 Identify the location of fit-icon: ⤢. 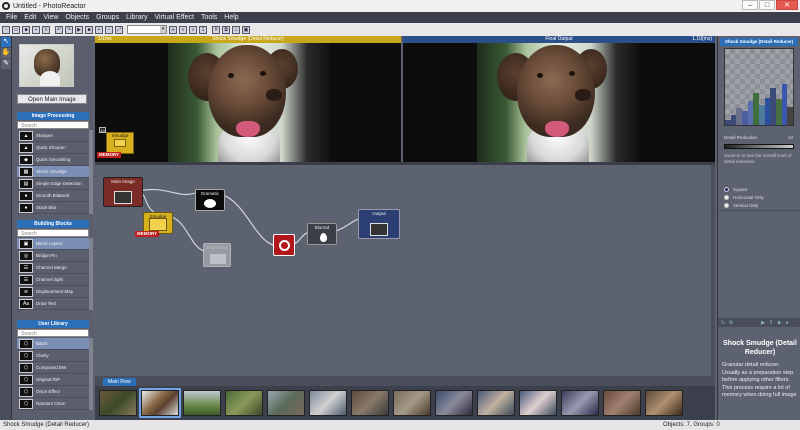
(119, 29).